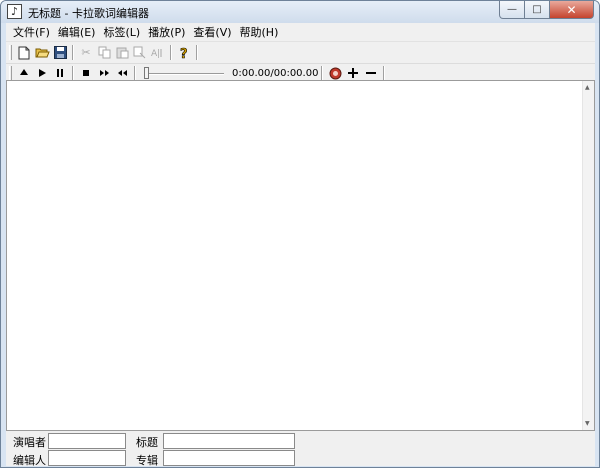 This screenshot has height=468, width=600. What do you see at coordinates (300, 52) in the screenshot?
I see `standard-toolbar: ✂ A| ?` at bounding box center [300, 52].